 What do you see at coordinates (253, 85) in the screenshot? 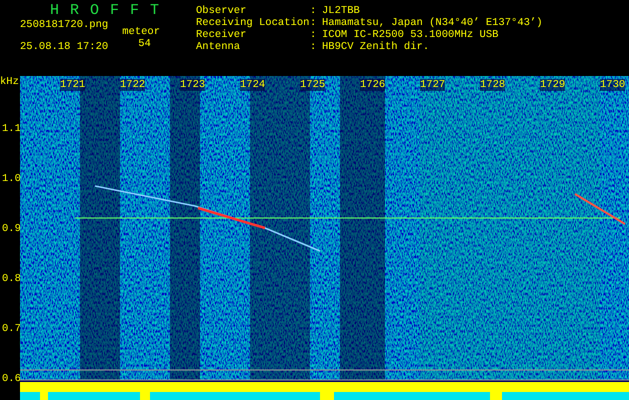
I see `time-label: 1724` at bounding box center [253, 85].